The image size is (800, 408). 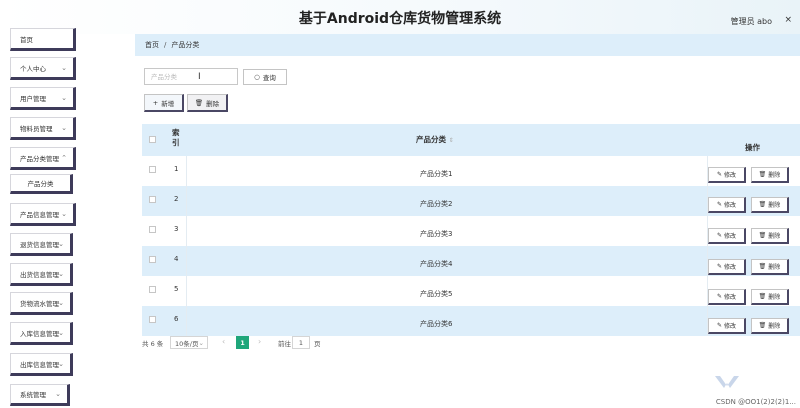 What do you see at coordinates (436, 174) in the screenshot?
I see `row-category: 产品分类1` at bounding box center [436, 174].